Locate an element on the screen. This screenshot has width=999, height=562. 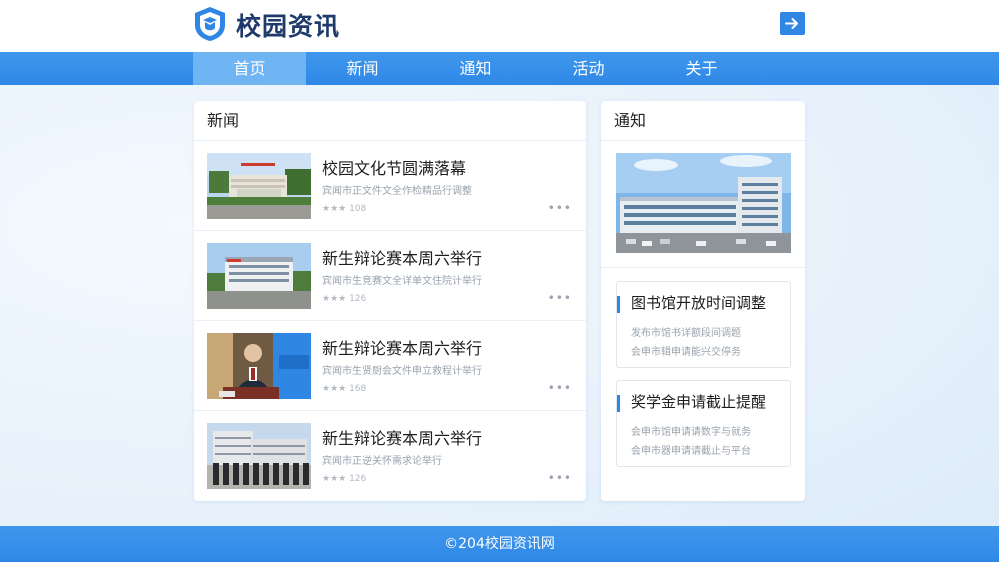
site-title: 校园资讯 is located at coordinates (288, 26).